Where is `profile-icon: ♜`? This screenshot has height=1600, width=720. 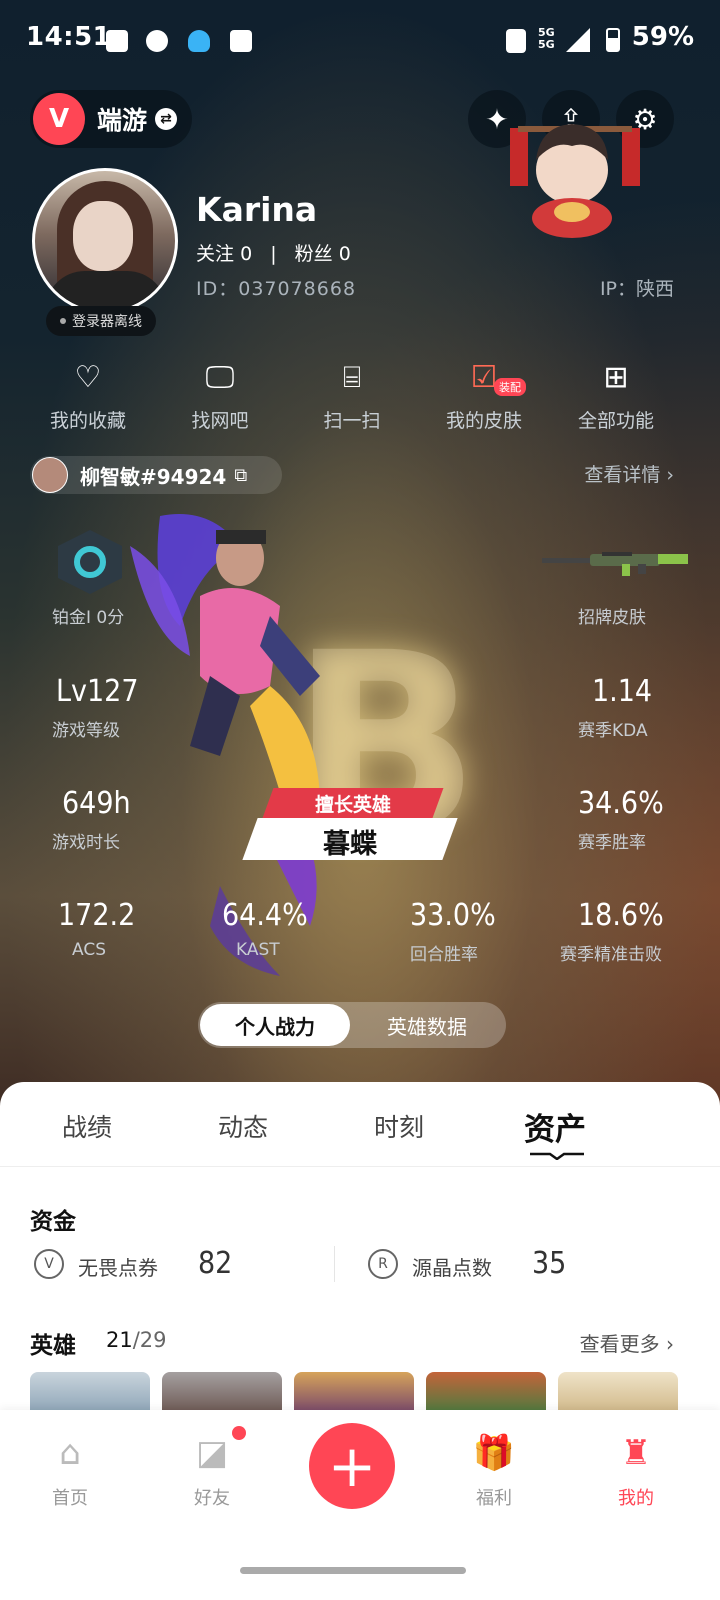 profile-icon: ♜ is located at coordinates (636, 1453).